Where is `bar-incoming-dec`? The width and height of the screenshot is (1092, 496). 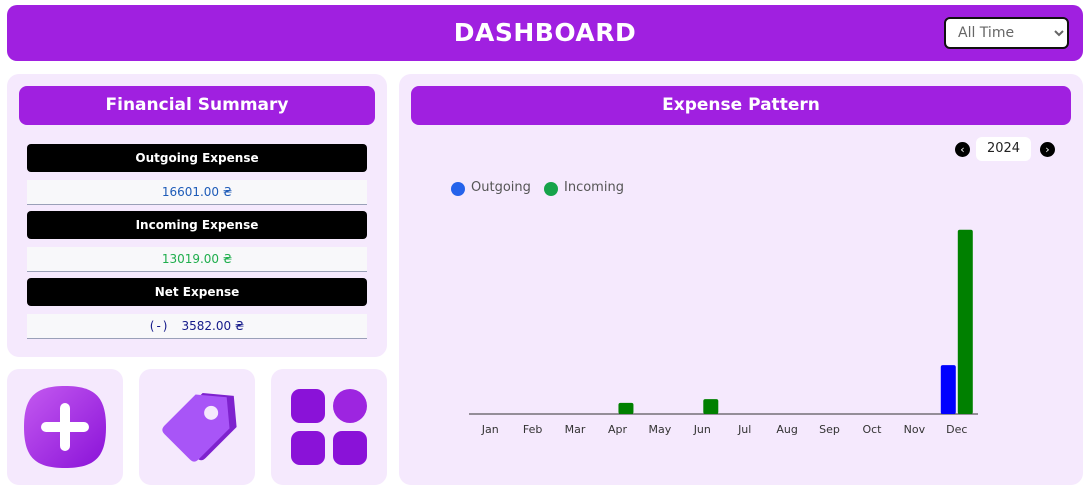
bar-incoming-dec is located at coordinates (965, 321).